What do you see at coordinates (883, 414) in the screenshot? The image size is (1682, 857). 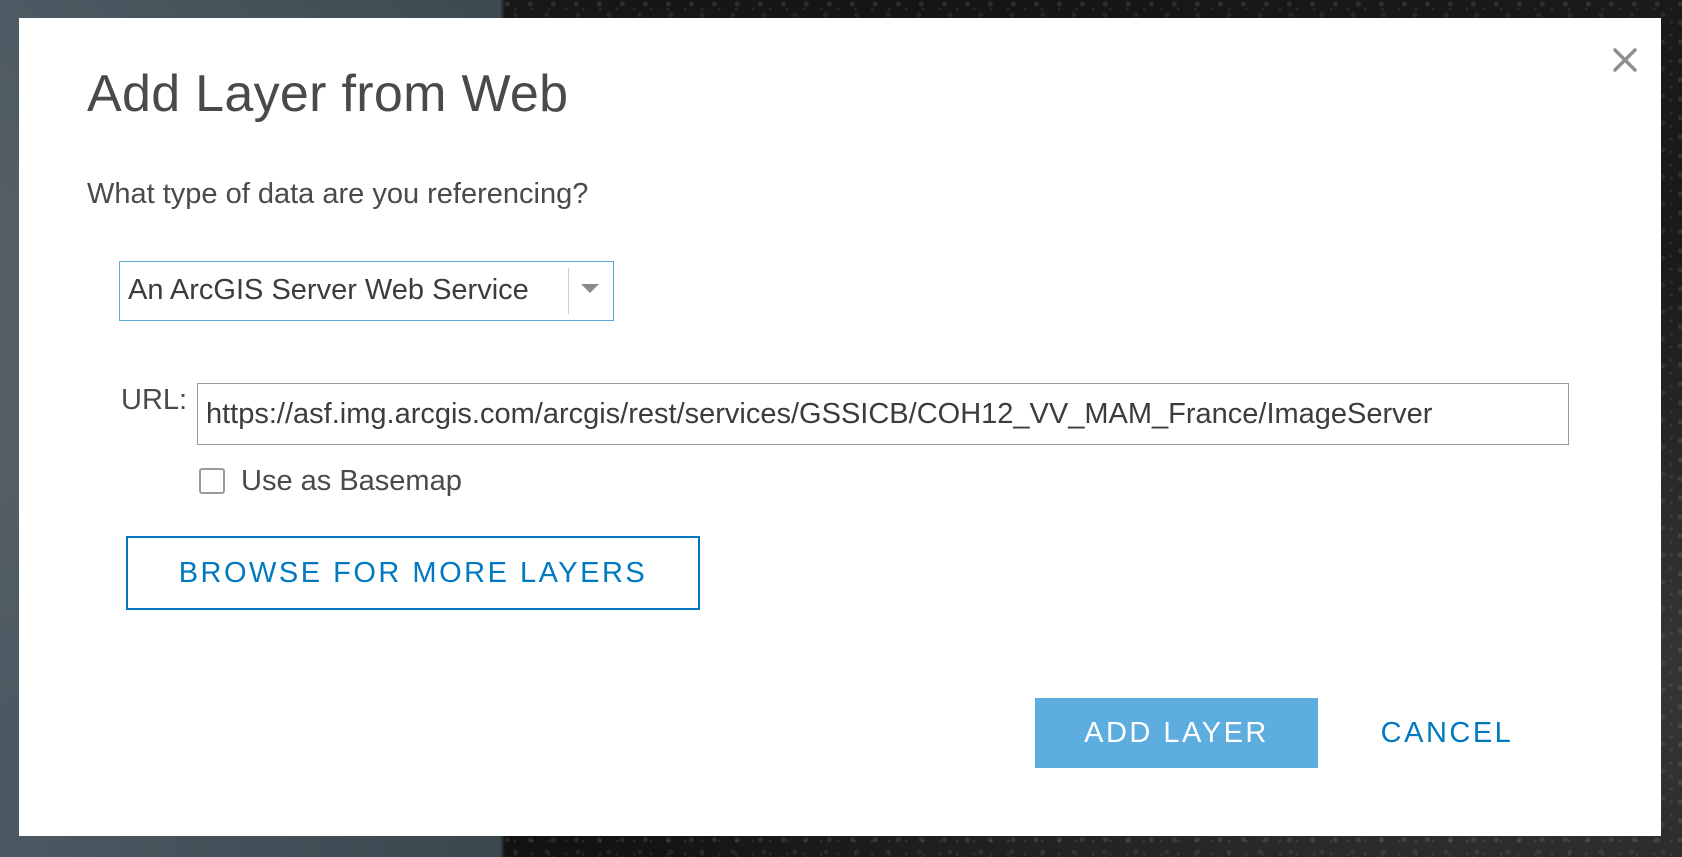 I see `url-input` at bounding box center [883, 414].